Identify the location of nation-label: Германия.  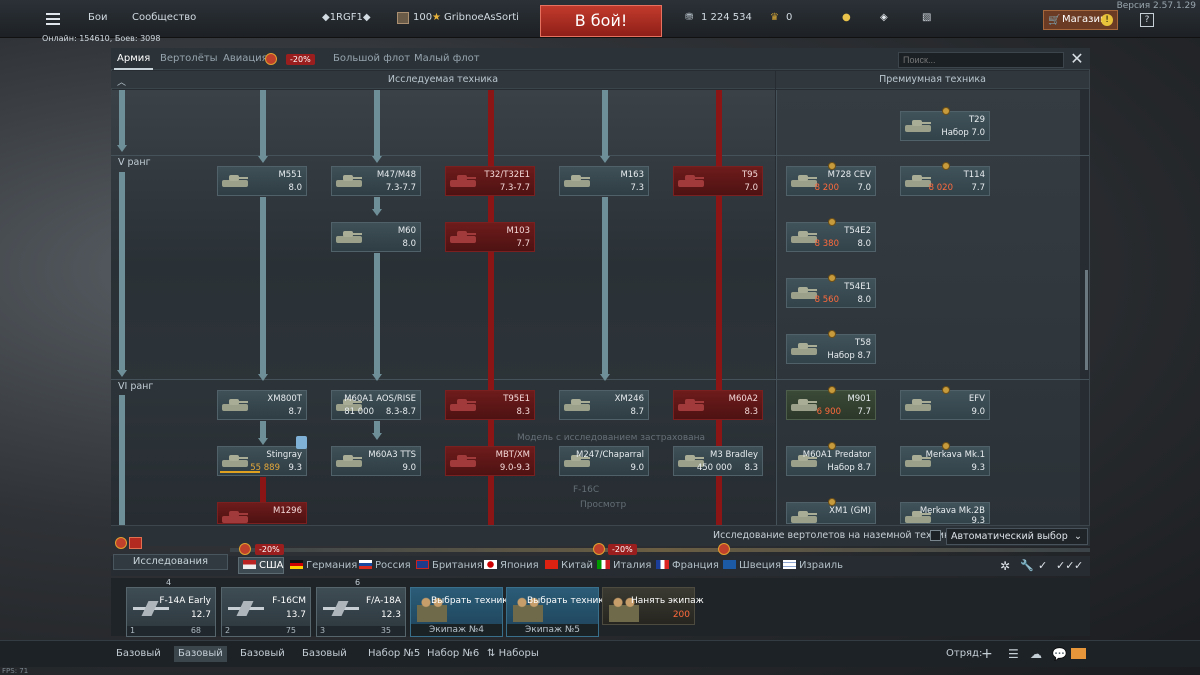
(332, 565).